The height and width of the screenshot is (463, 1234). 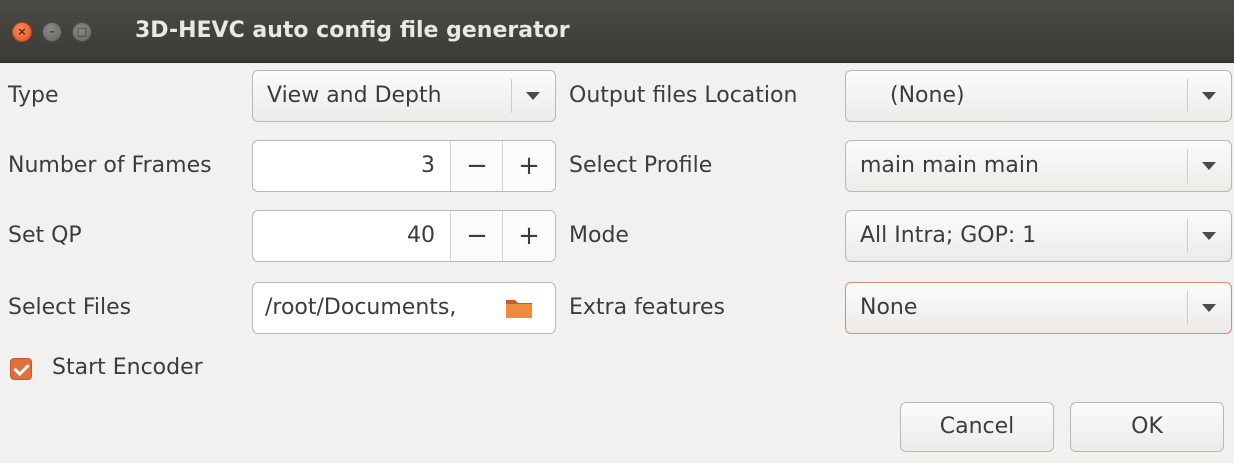 What do you see at coordinates (647, 307) in the screenshot?
I see `extra-features-label: Extra features` at bounding box center [647, 307].